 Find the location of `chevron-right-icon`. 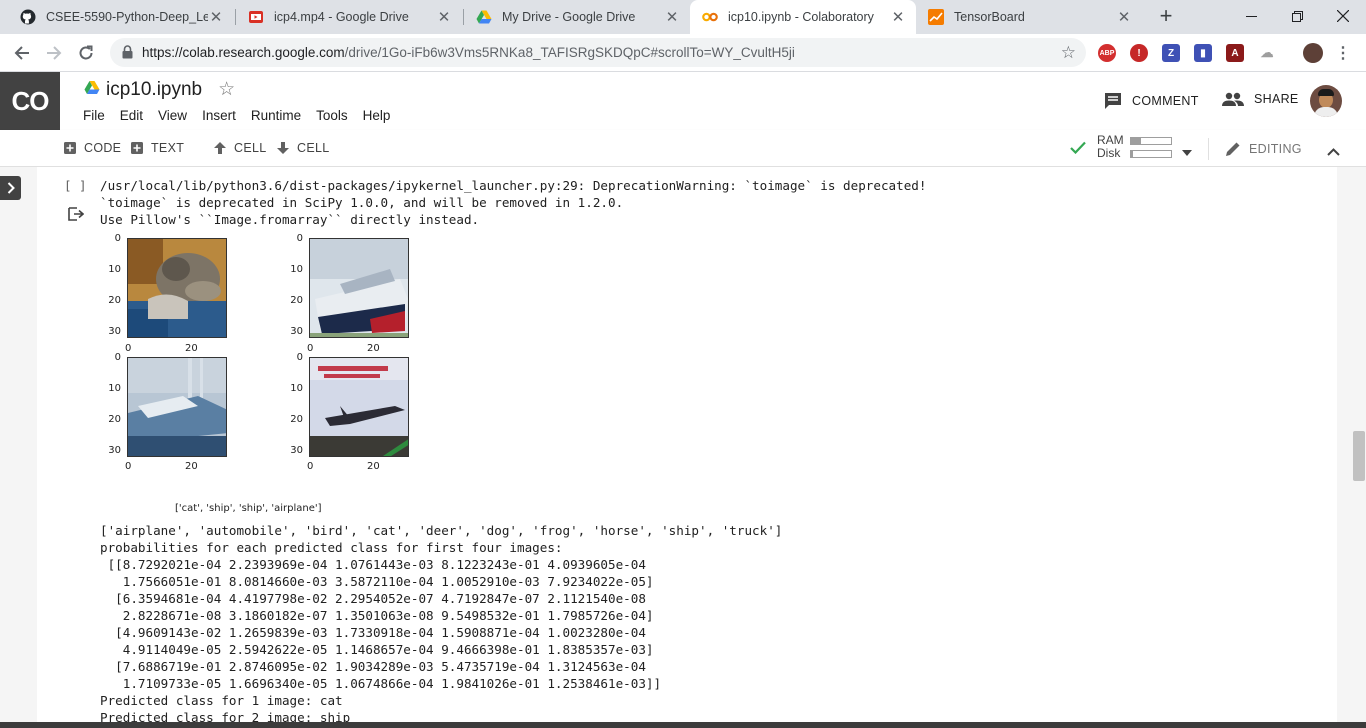

chevron-right-icon is located at coordinates (10, 188).